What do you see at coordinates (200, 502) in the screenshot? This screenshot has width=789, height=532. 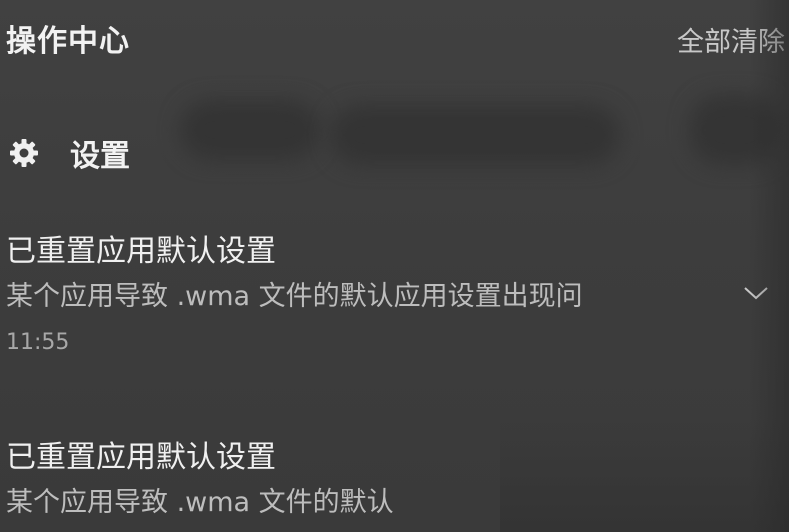 I see `notification-body: 某个应用导致 .wma 文件的默认` at bounding box center [200, 502].